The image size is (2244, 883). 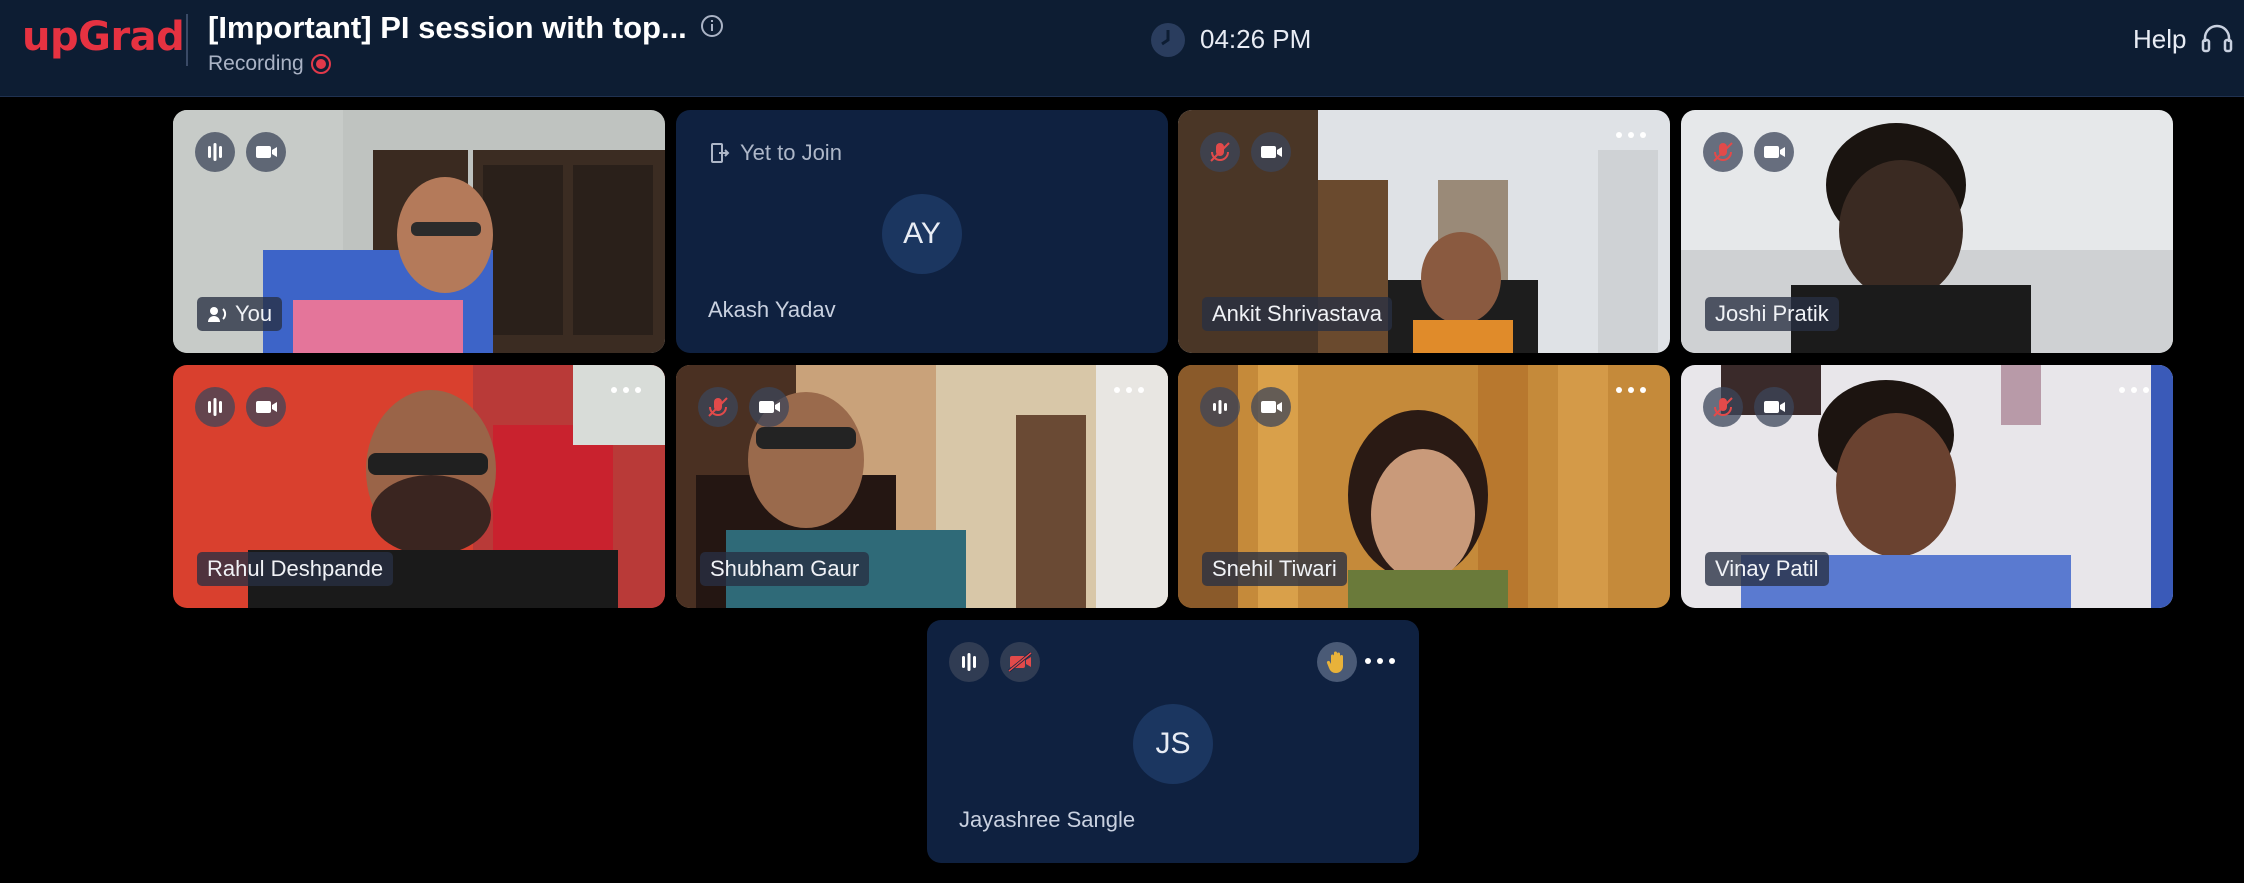 What do you see at coordinates (1424, 486) in the screenshot?
I see `participant-tile-snehil-tiwari: Snehil Tiwari` at bounding box center [1424, 486].